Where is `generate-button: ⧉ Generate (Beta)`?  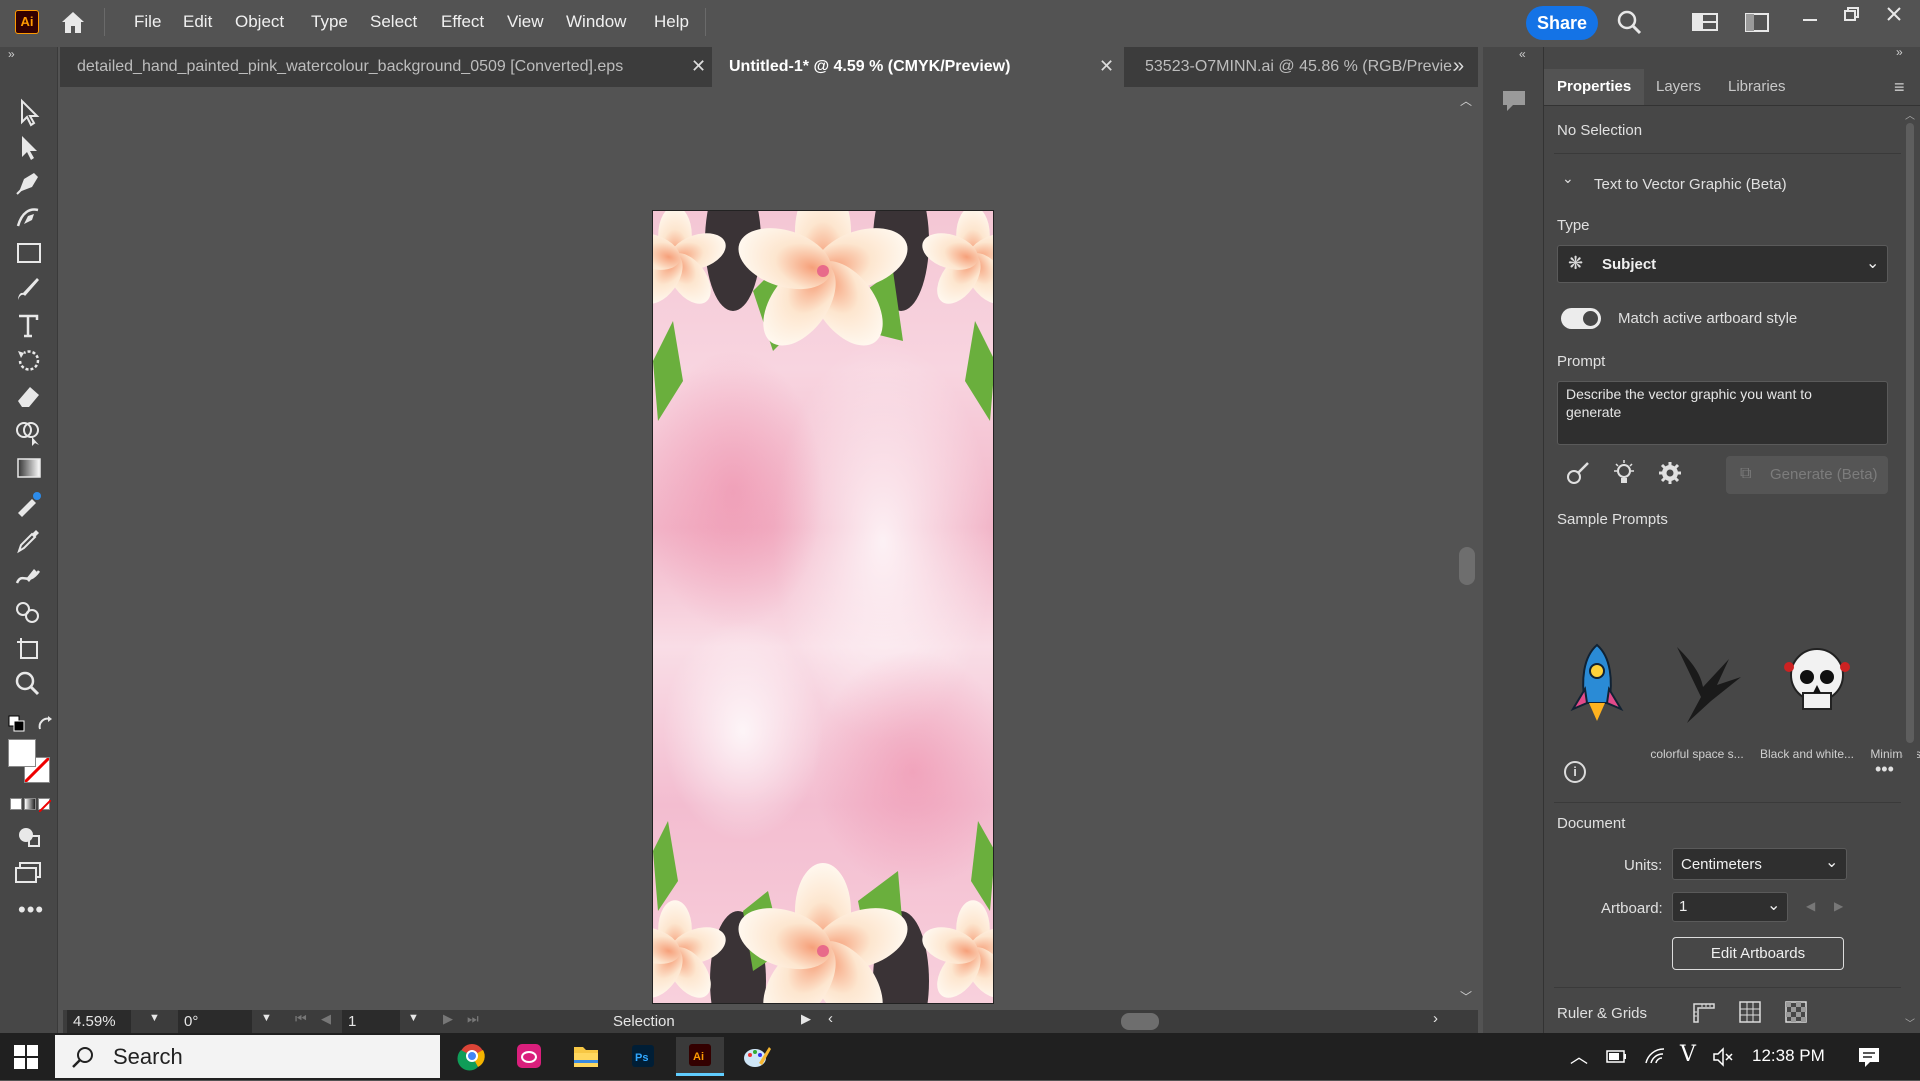
generate-button: ⧉ Generate (Beta) is located at coordinates (1807, 475).